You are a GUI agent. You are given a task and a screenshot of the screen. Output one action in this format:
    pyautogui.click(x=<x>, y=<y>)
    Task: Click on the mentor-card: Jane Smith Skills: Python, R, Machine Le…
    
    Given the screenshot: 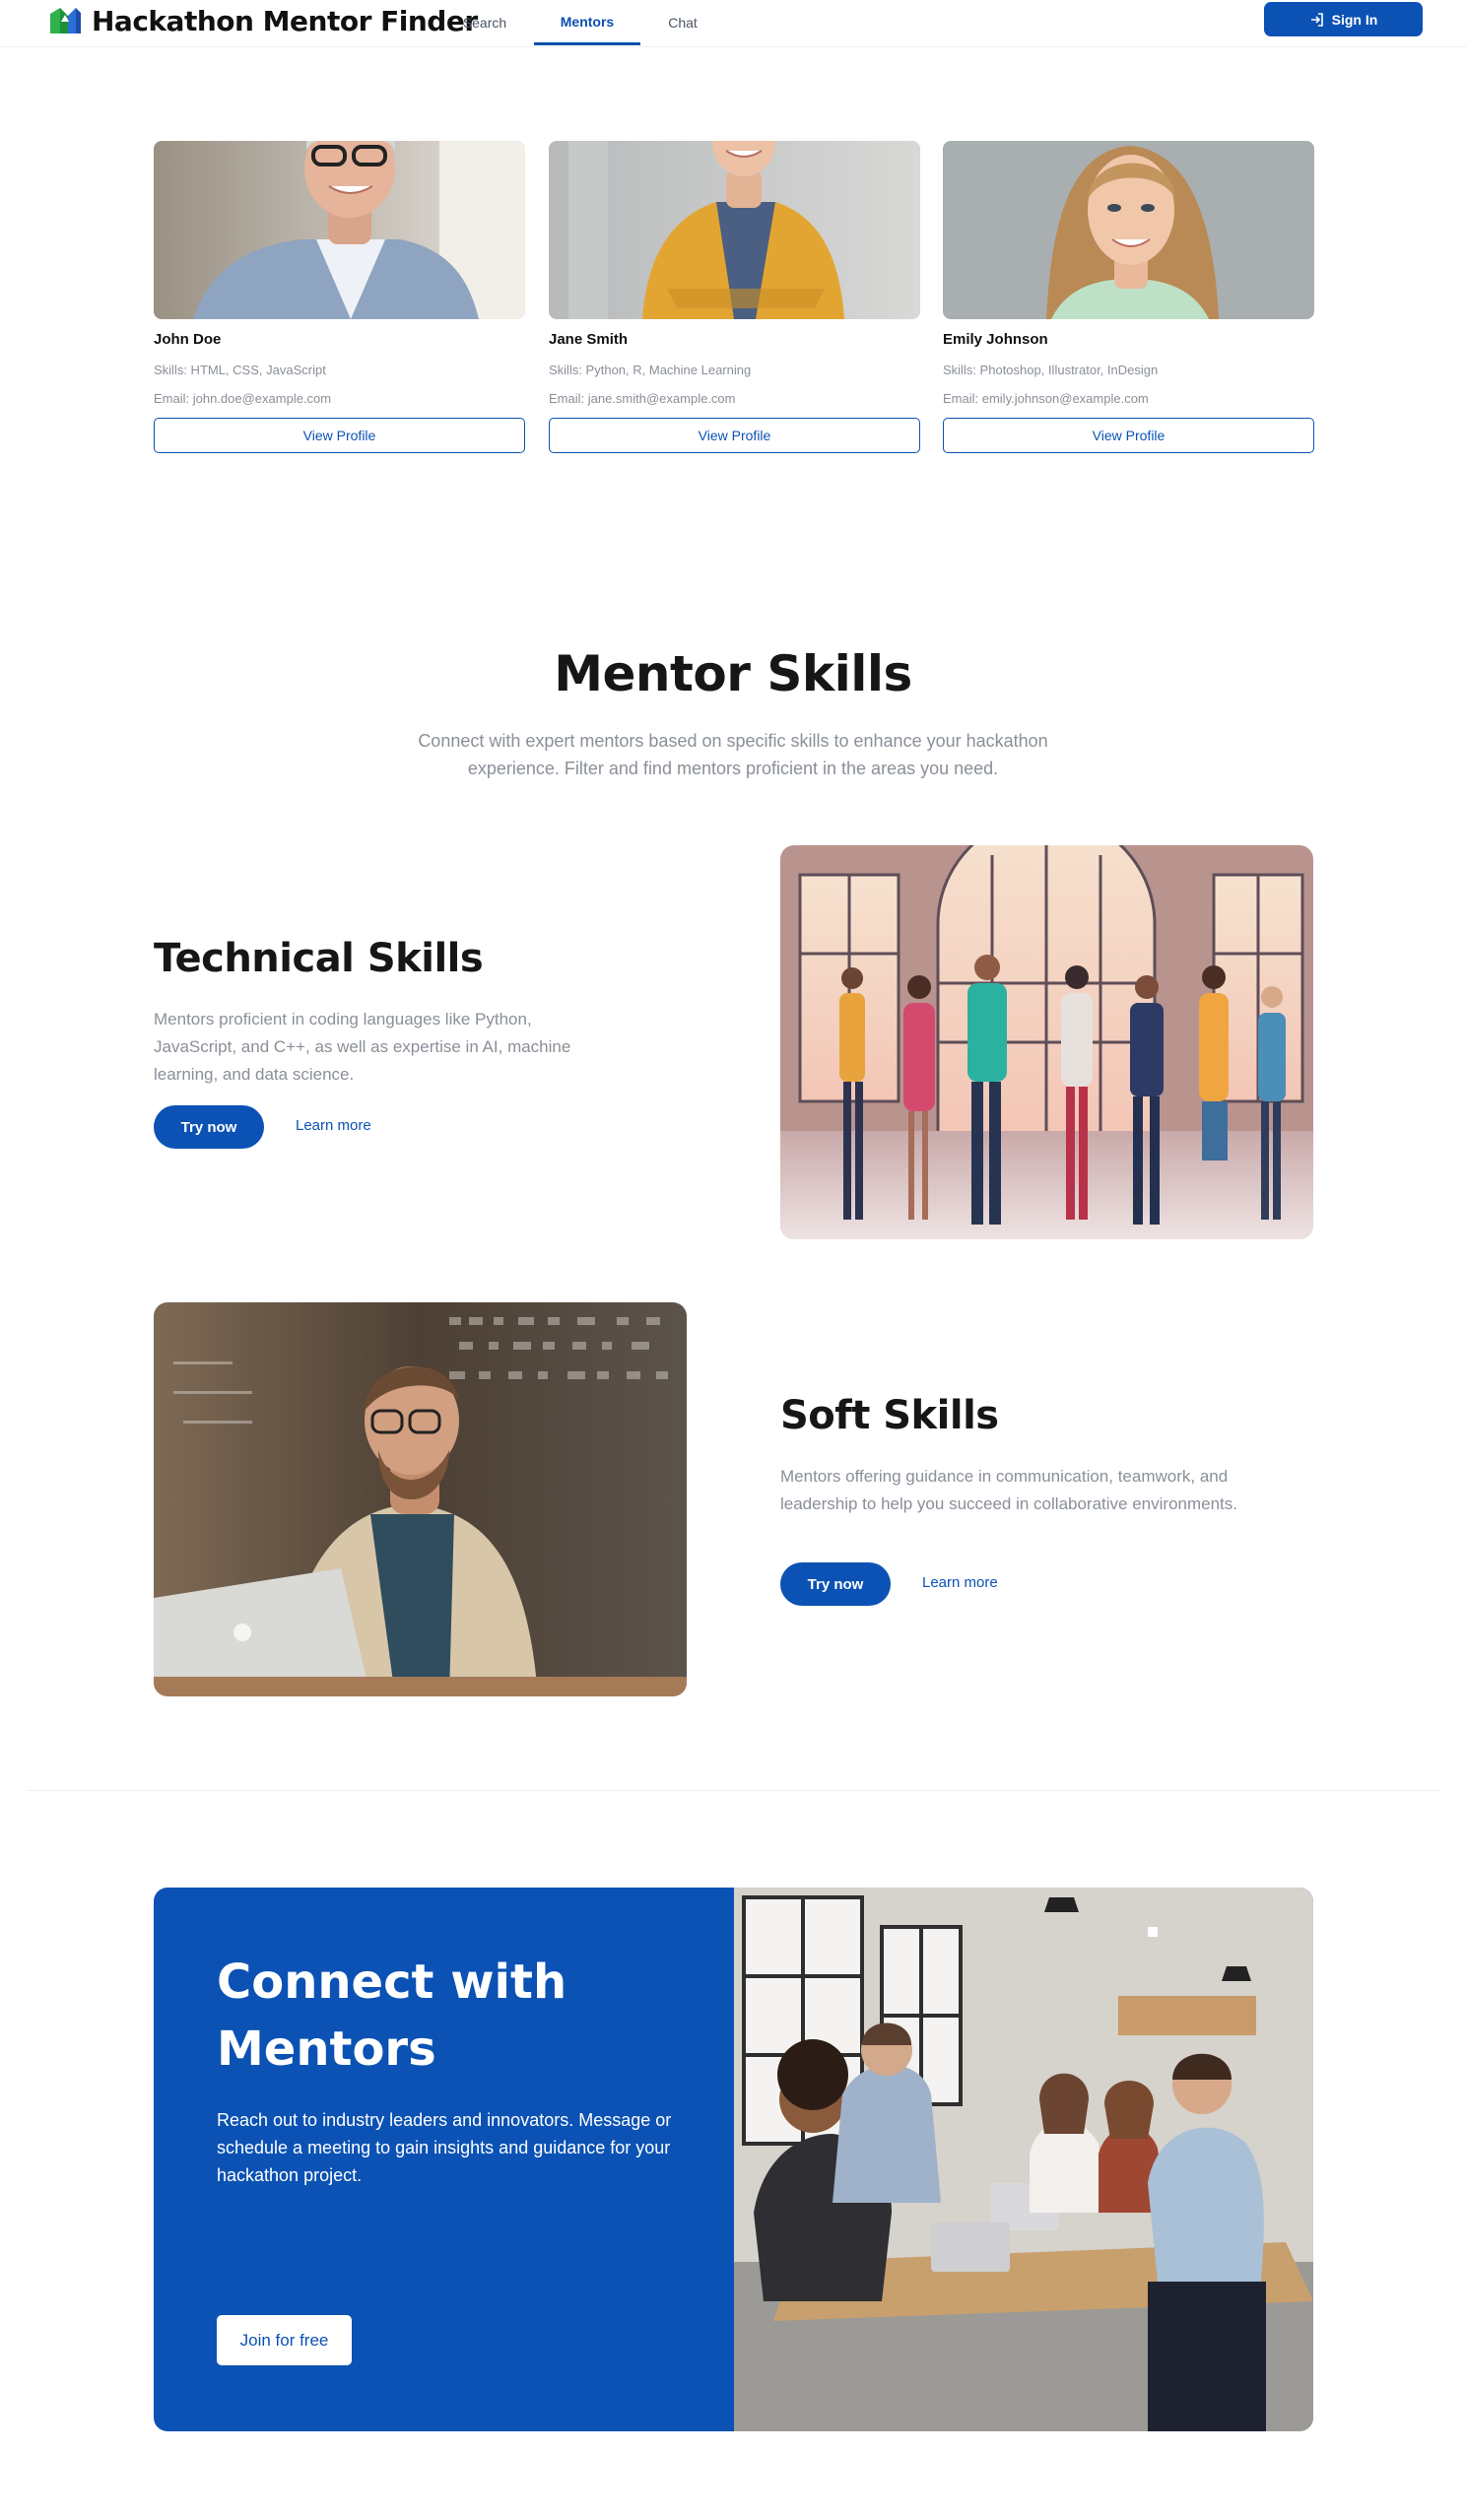 What is the action you would take?
    pyautogui.click(x=734, y=297)
    